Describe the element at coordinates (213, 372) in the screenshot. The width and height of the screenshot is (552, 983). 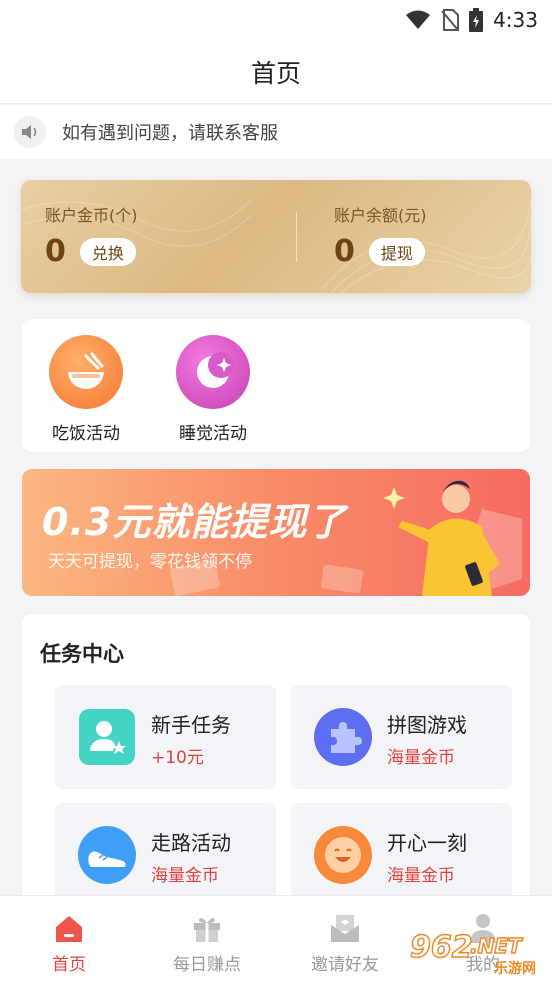
I see `moon-icon` at that location.